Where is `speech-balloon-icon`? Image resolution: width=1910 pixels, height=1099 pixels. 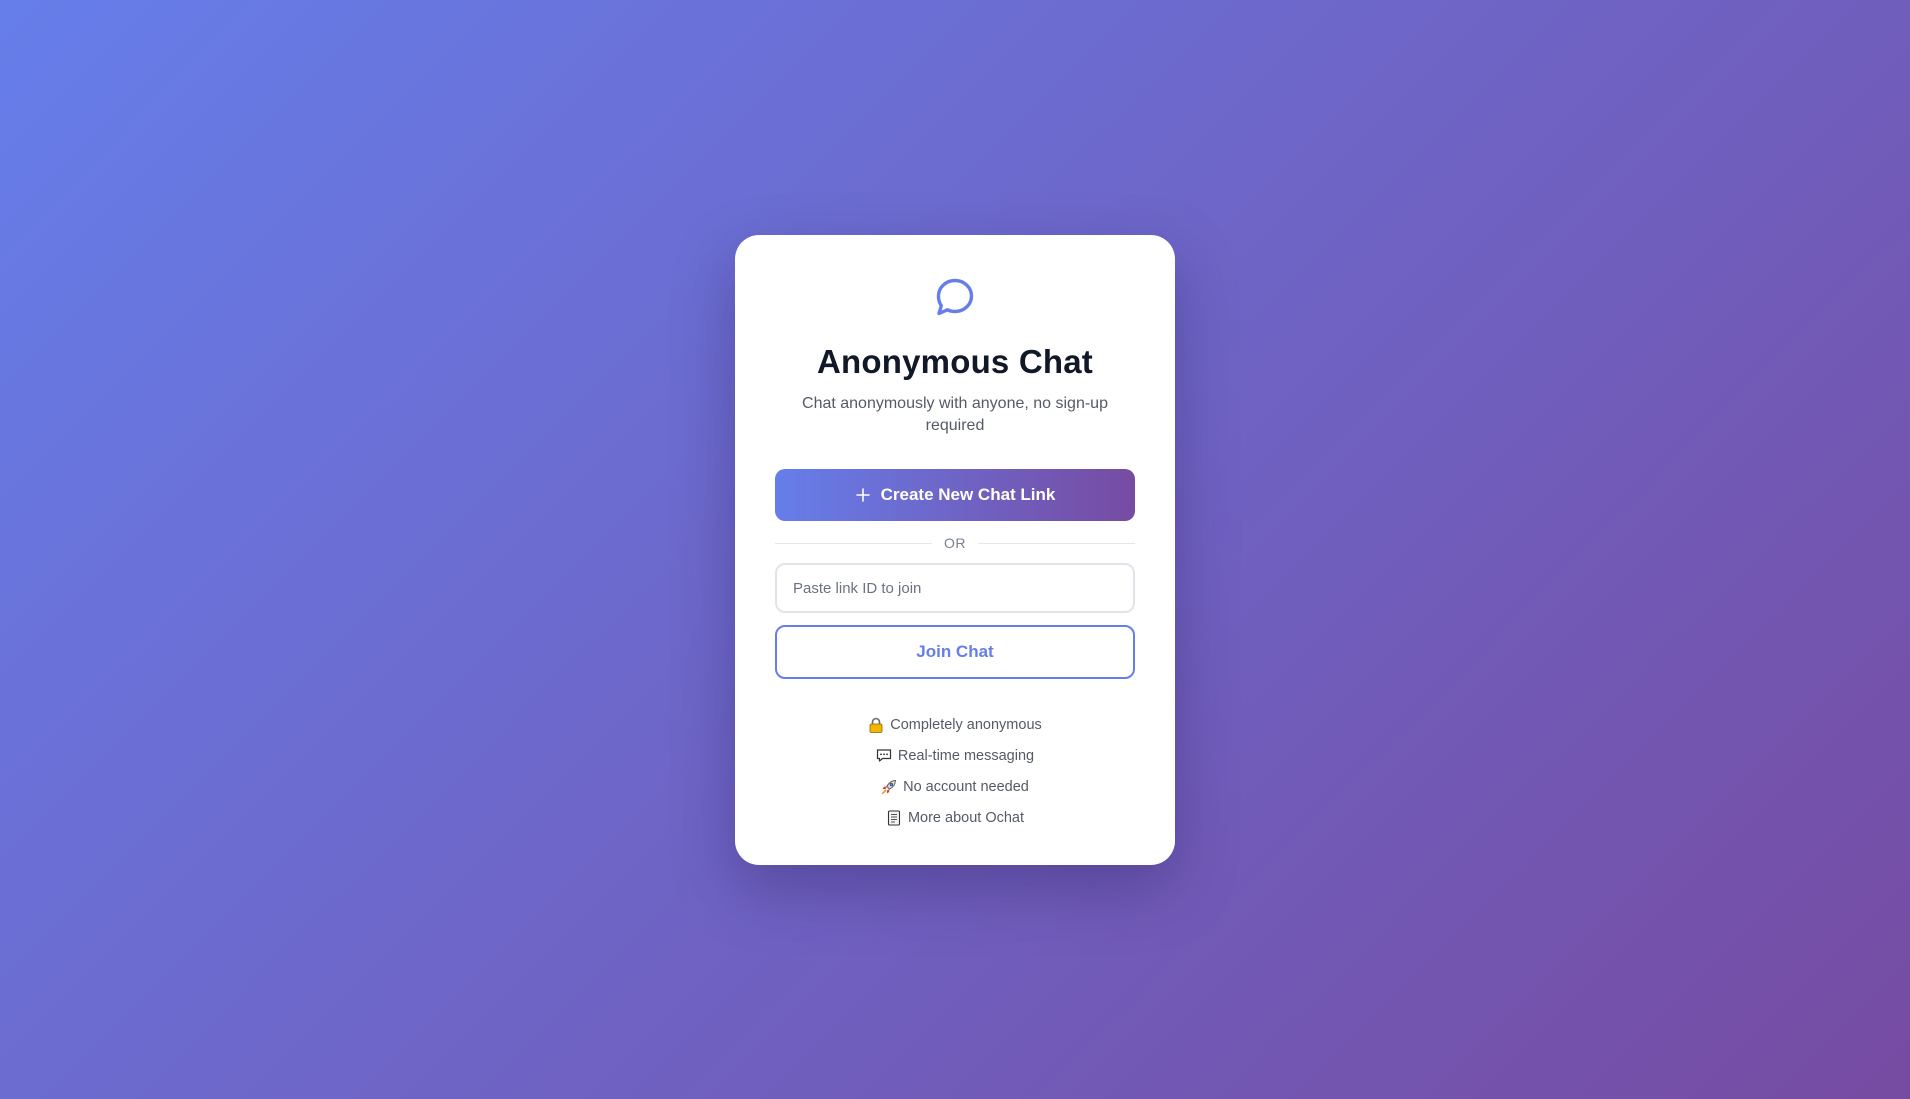
speech-balloon-icon is located at coordinates (884, 756).